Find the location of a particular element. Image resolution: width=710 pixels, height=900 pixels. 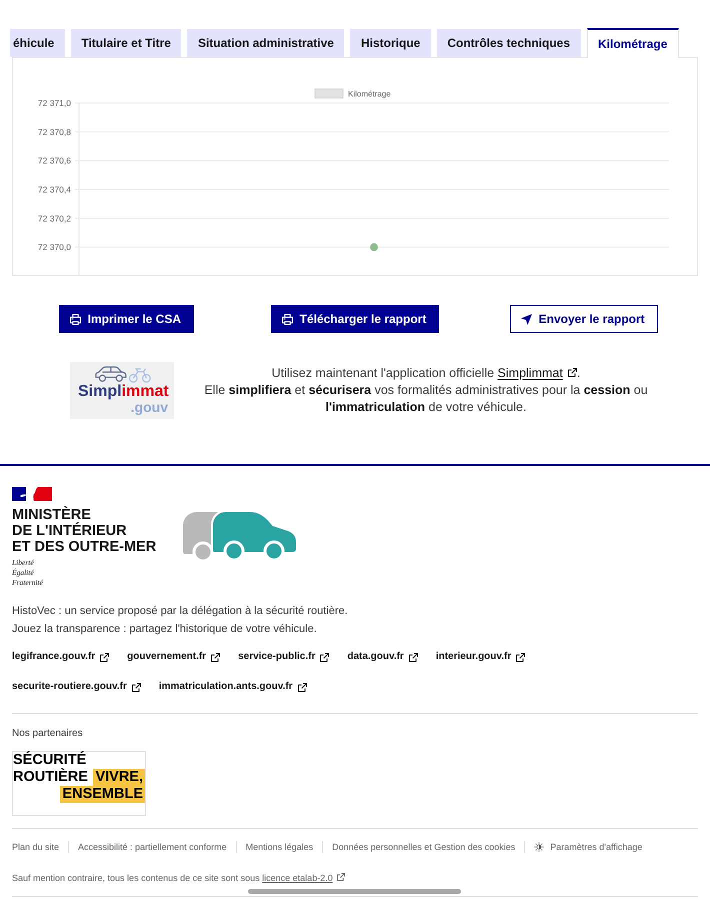

axis-tick-label: 72 370,0 is located at coordinates (54, 247).